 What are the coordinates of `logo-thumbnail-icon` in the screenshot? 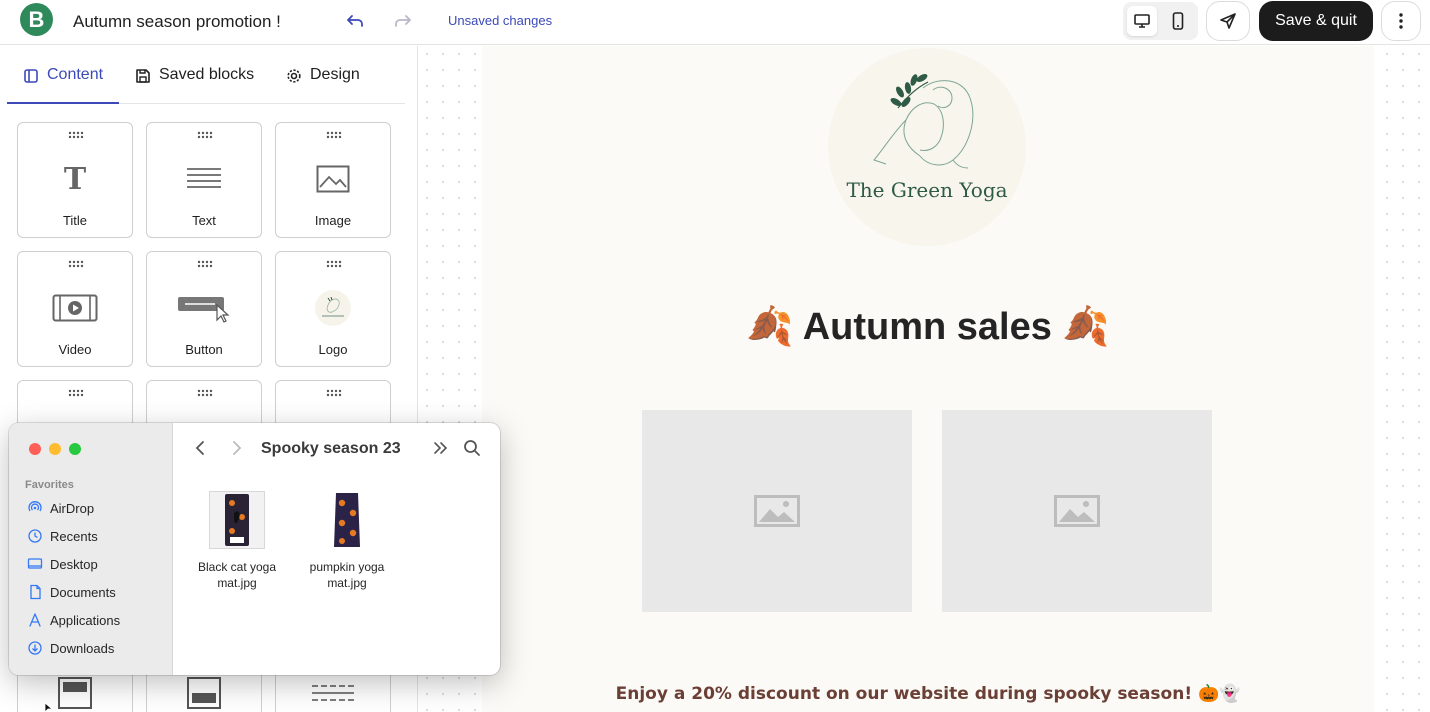 It's located at (333, 308).